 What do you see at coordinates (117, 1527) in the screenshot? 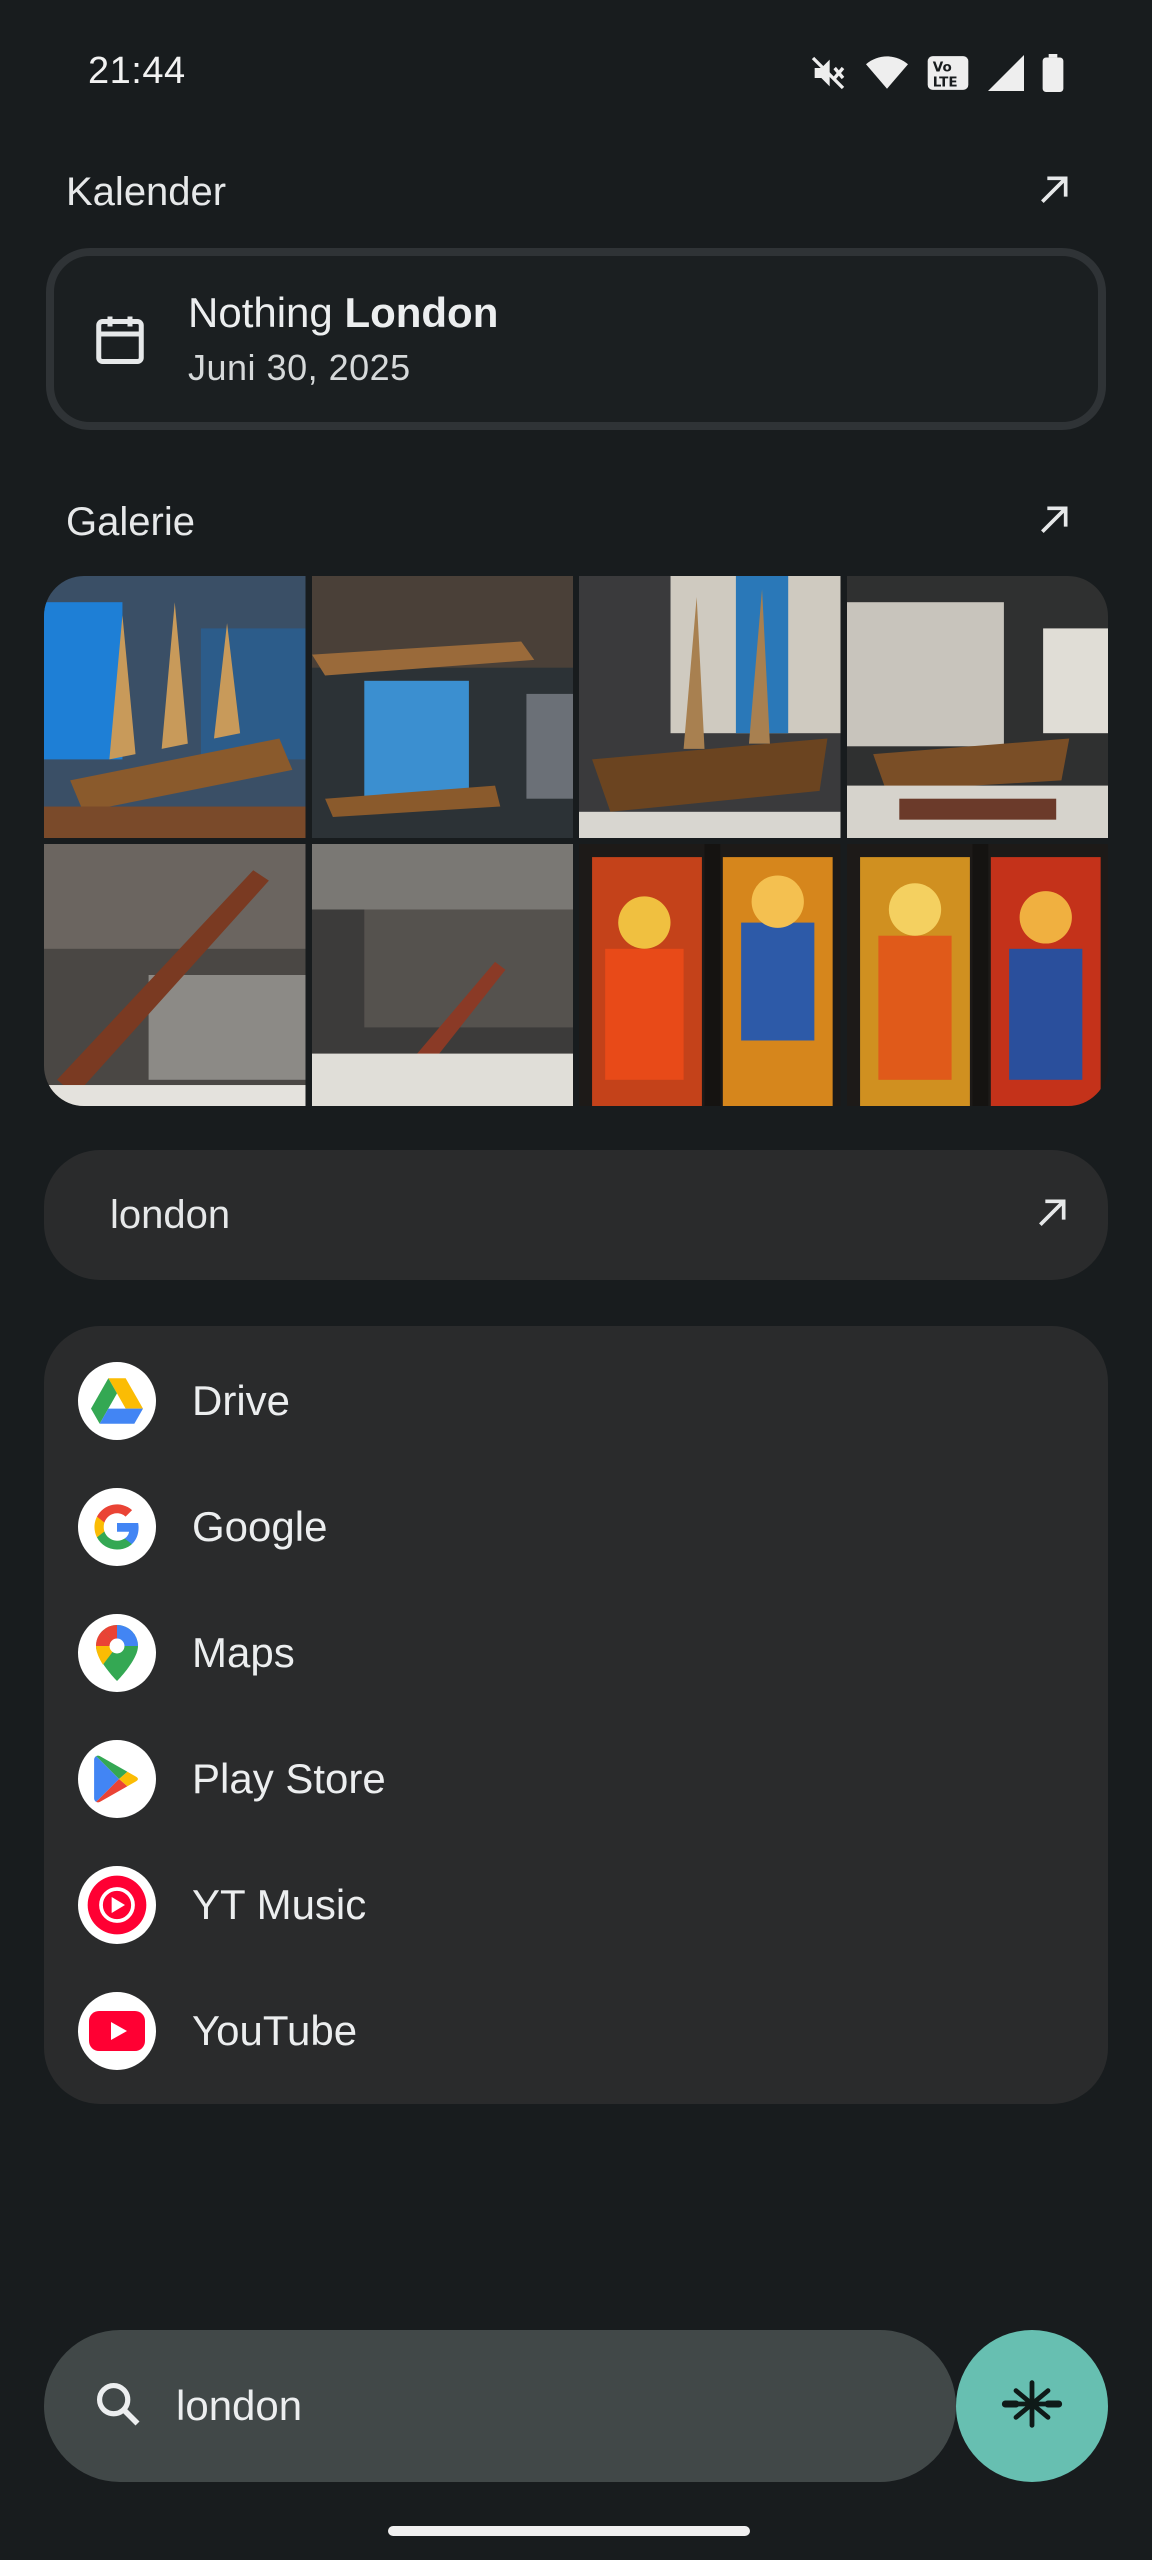
I see `google-icon` at bounding box center [117, 1527].